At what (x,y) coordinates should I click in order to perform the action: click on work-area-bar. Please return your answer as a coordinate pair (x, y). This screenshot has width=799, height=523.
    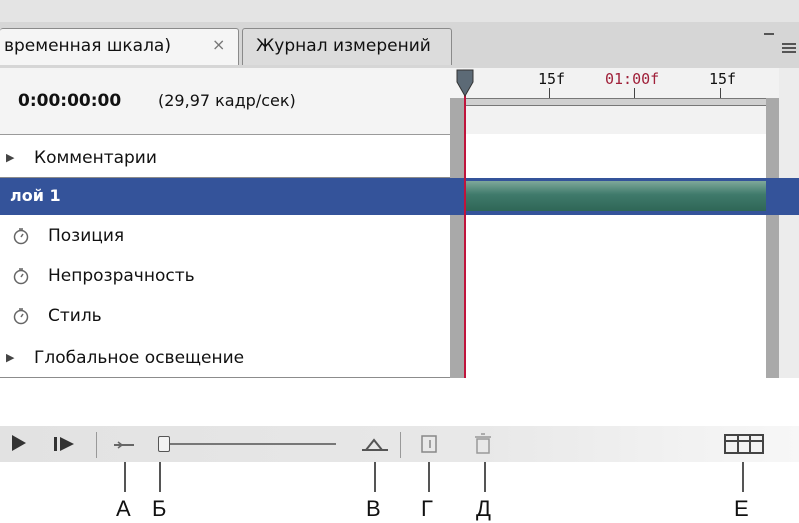
    Looking at the image, I should click on (621, 102).